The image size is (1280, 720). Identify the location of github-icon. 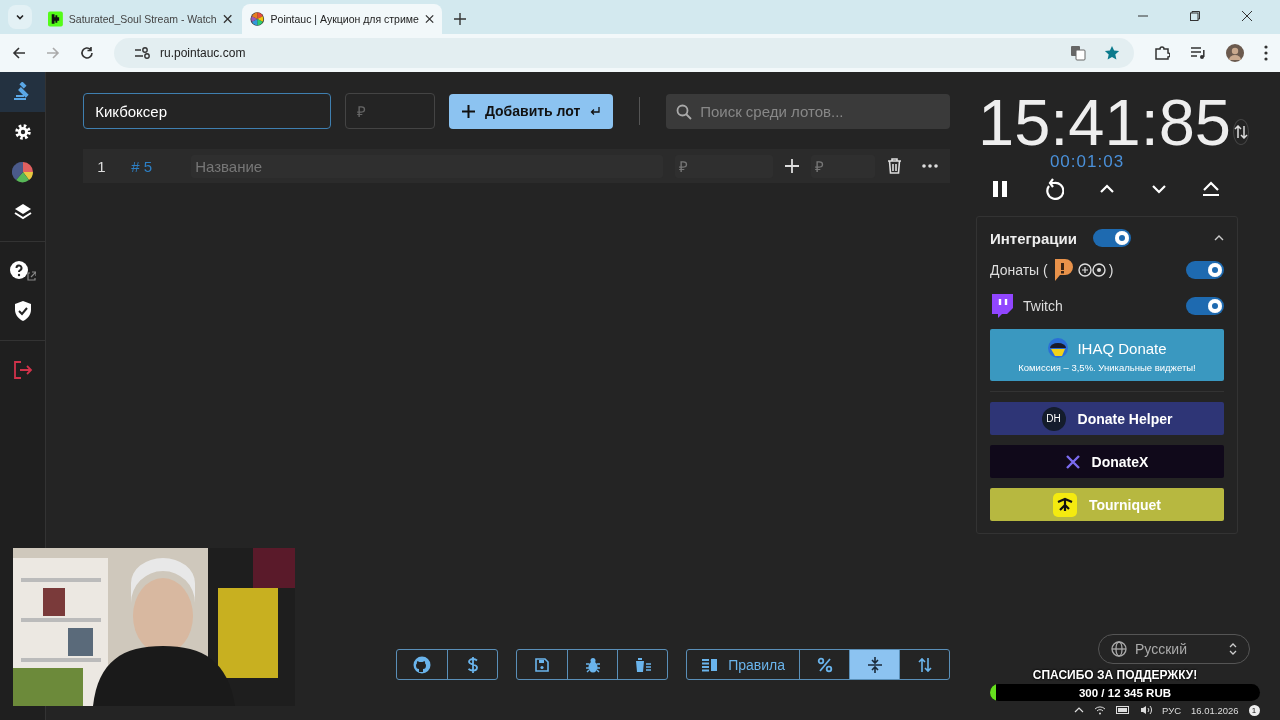
(422, 664).